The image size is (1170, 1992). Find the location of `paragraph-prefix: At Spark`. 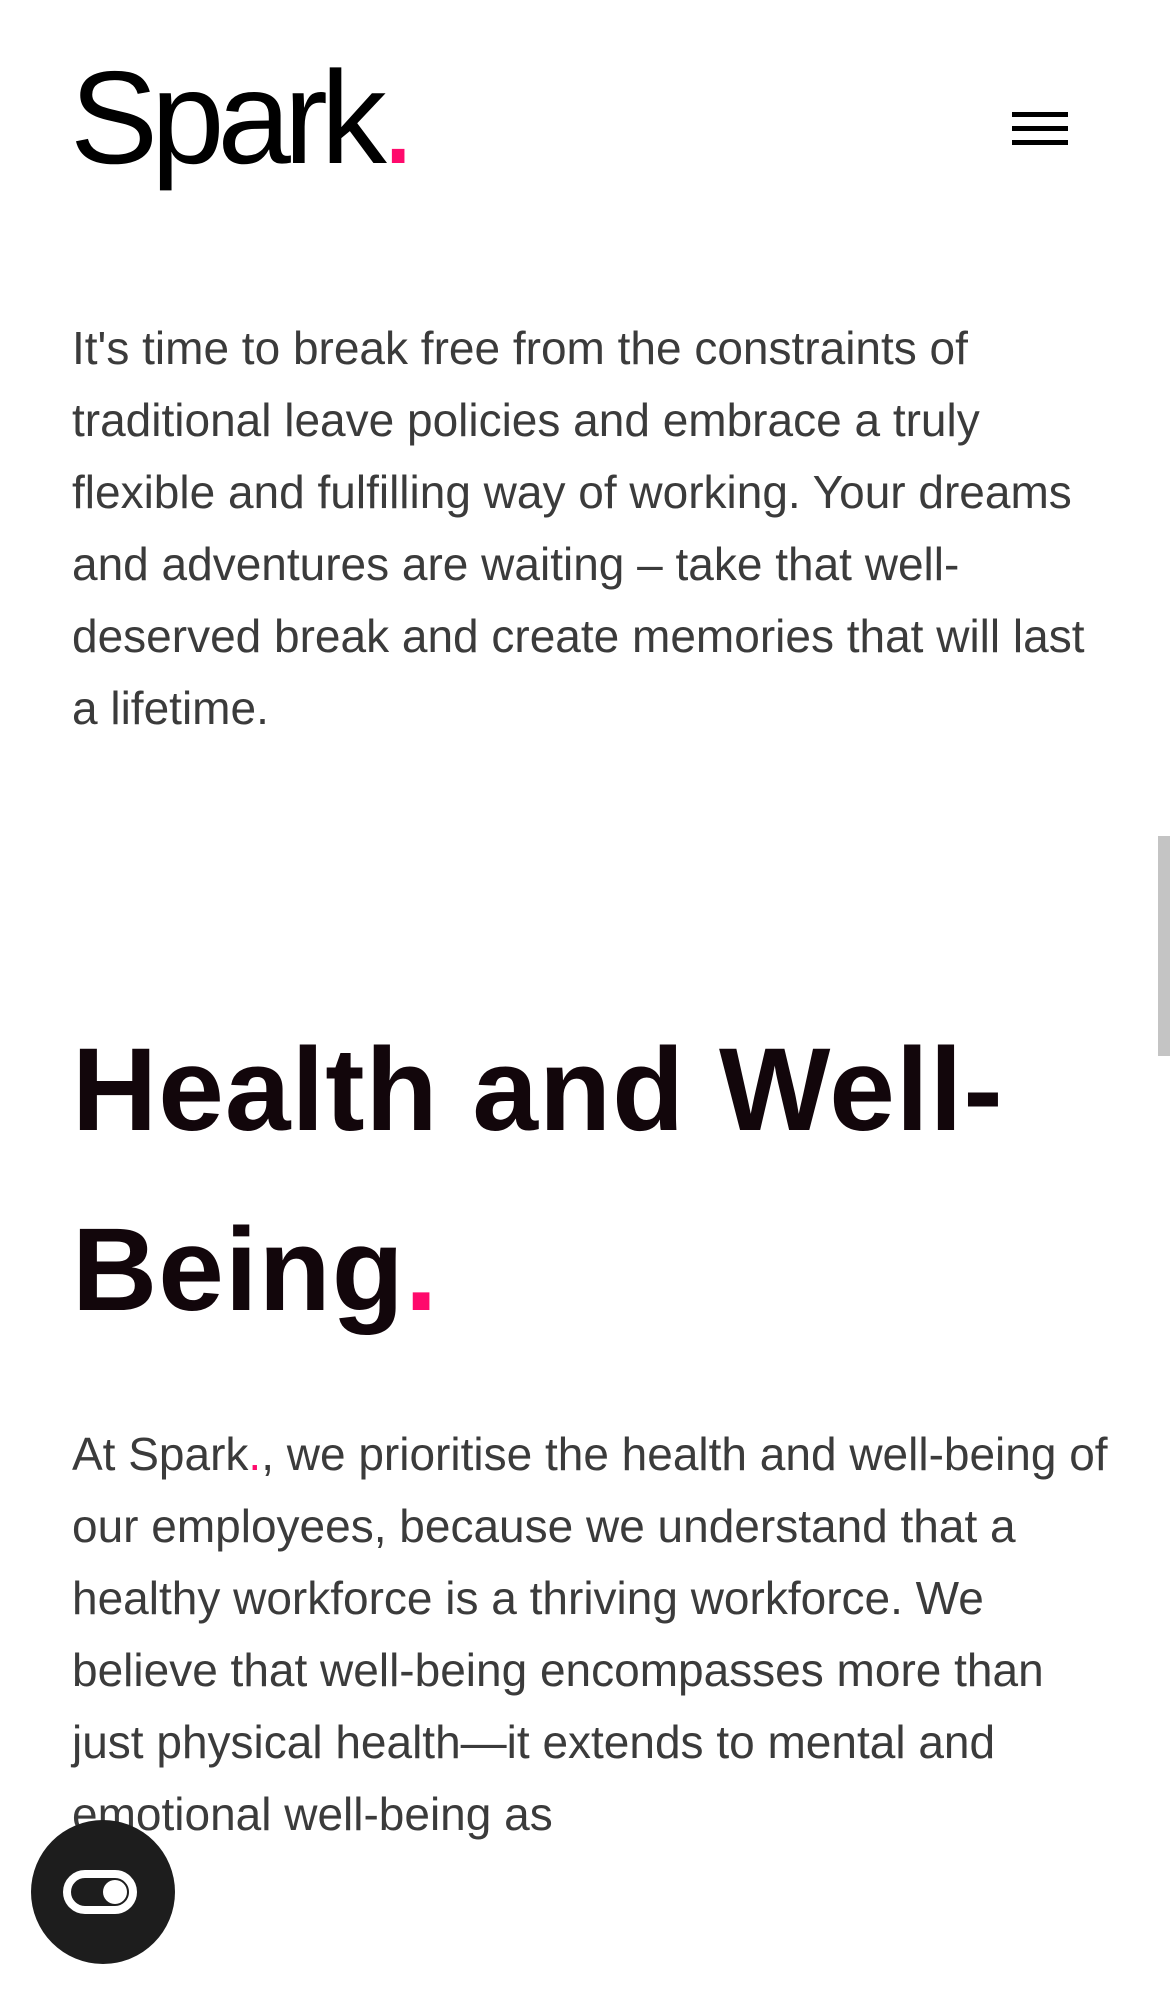

paragraph-prefix: At Spark is located at coordinates (160, 1454).